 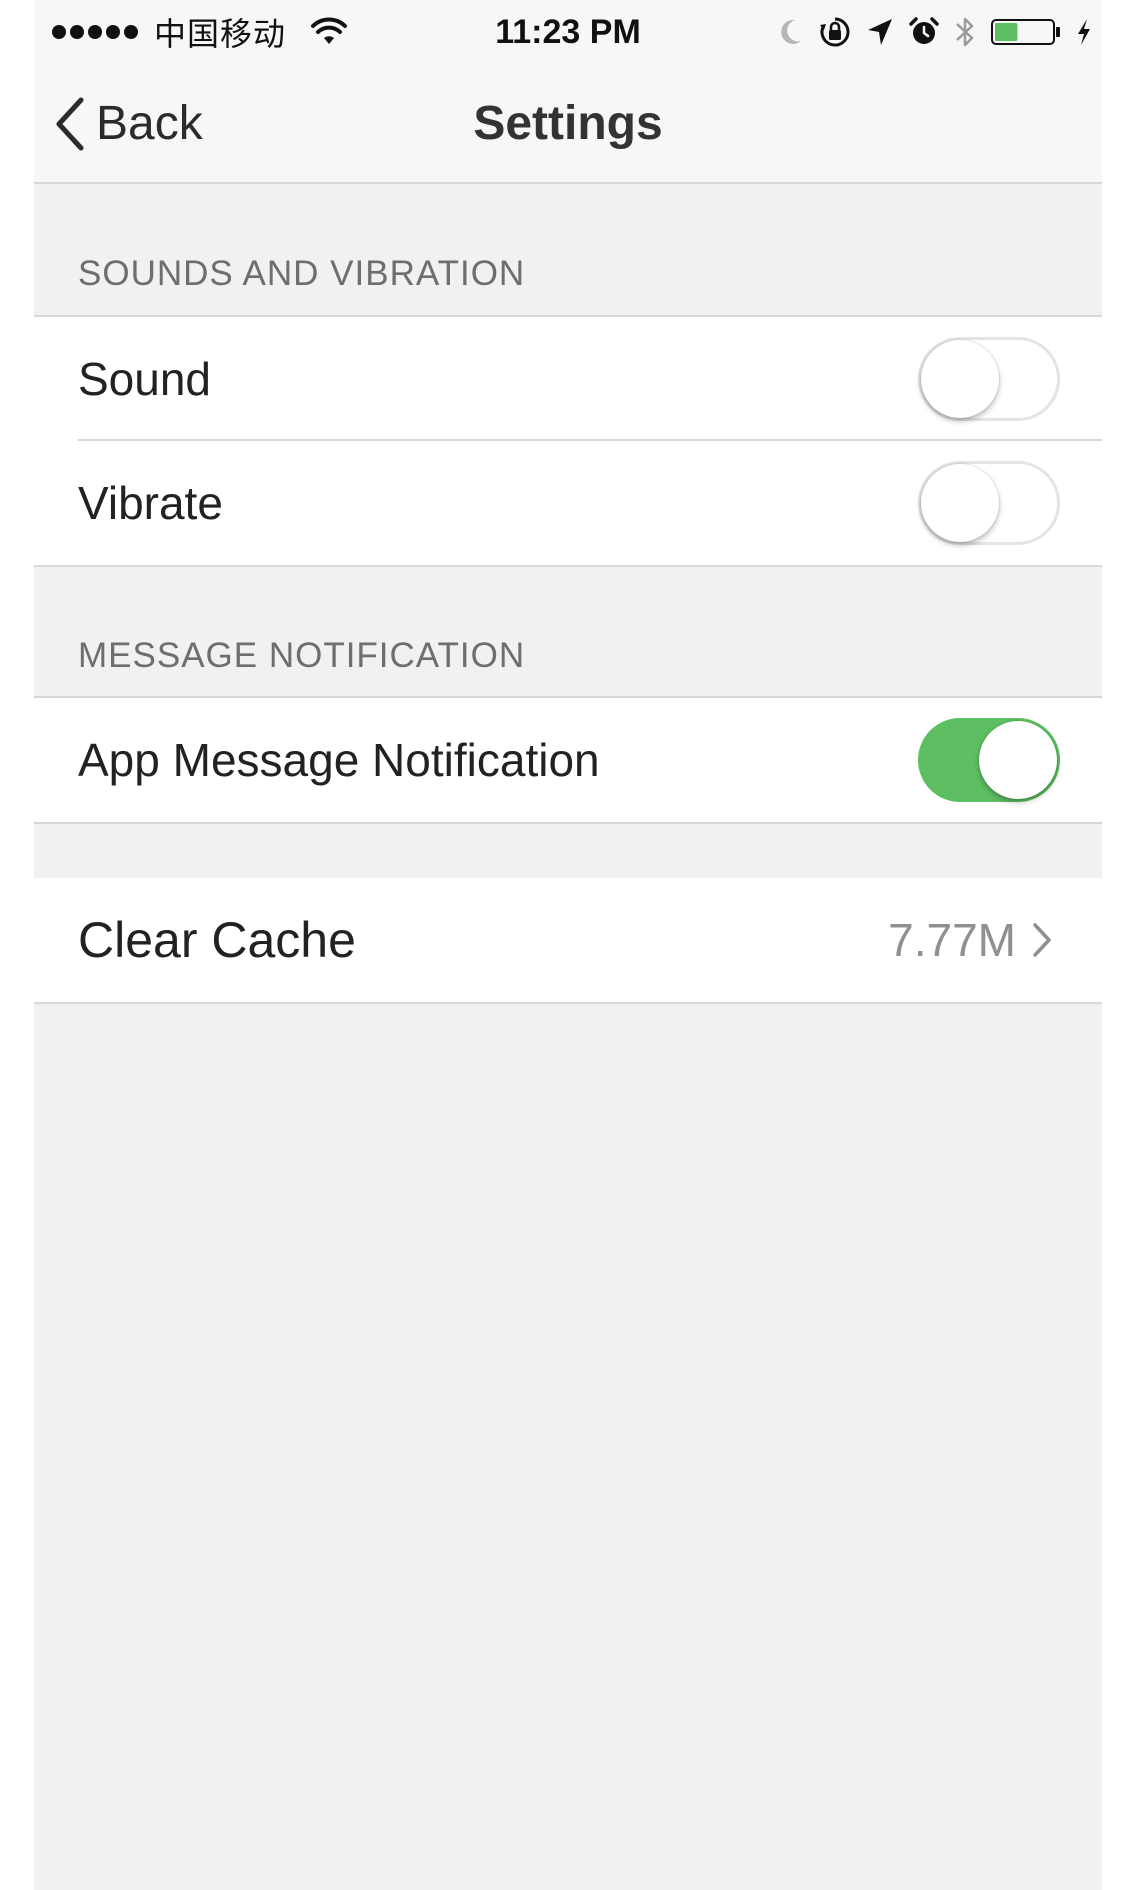 I want to click on charging-bolt-icon, so click(x=1084, y=32).